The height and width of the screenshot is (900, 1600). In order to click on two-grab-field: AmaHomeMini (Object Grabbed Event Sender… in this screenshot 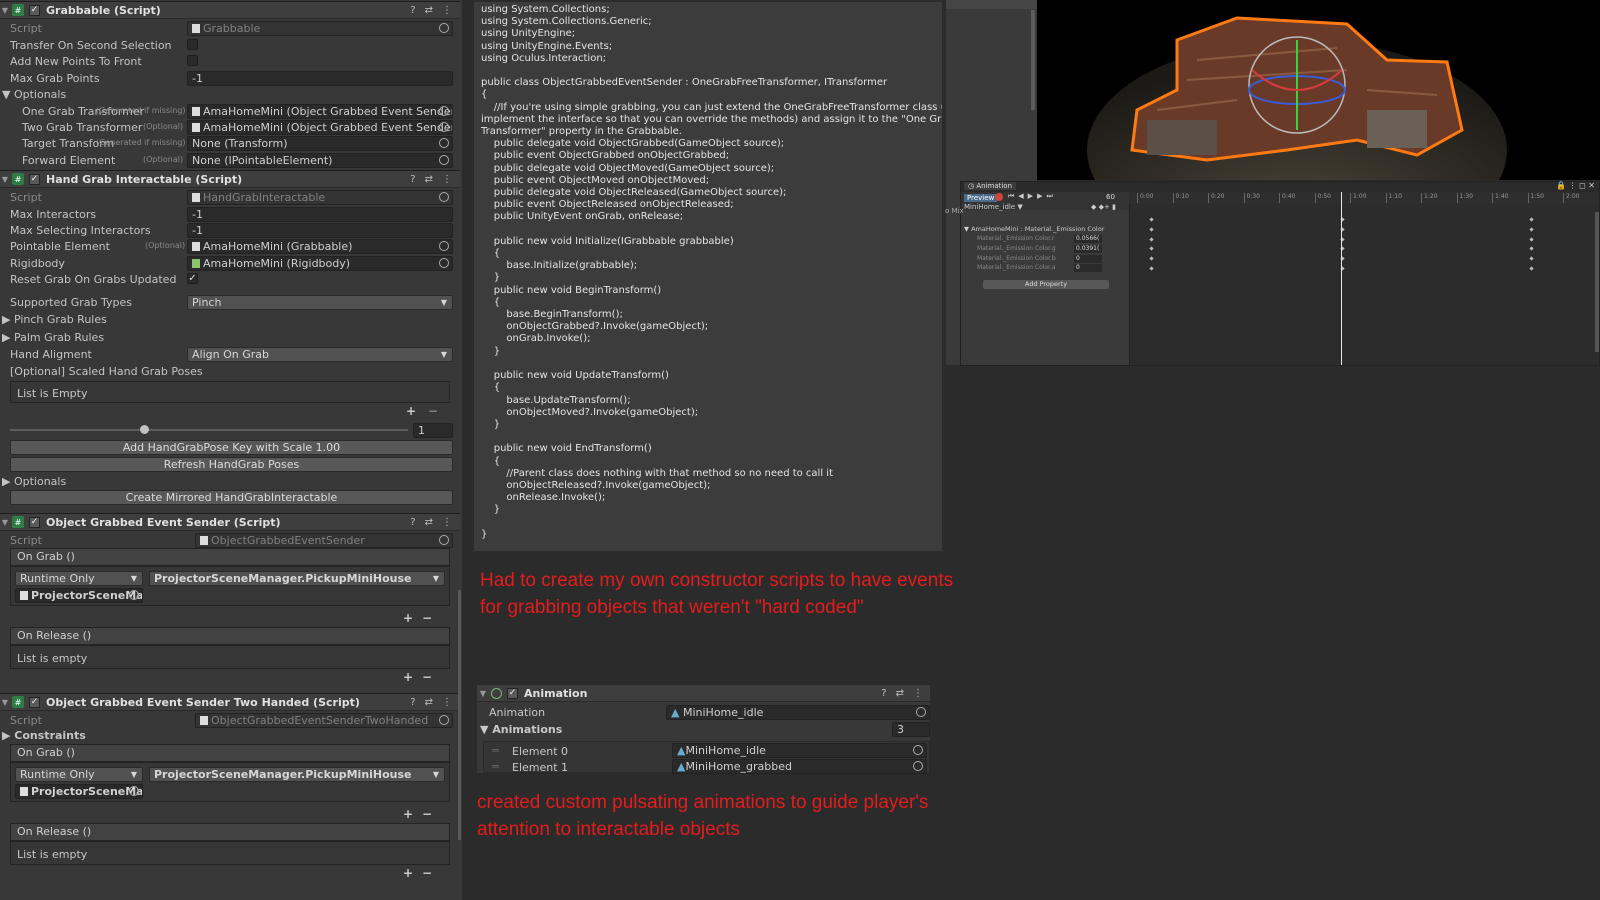, I will do `click(320, 127)`.